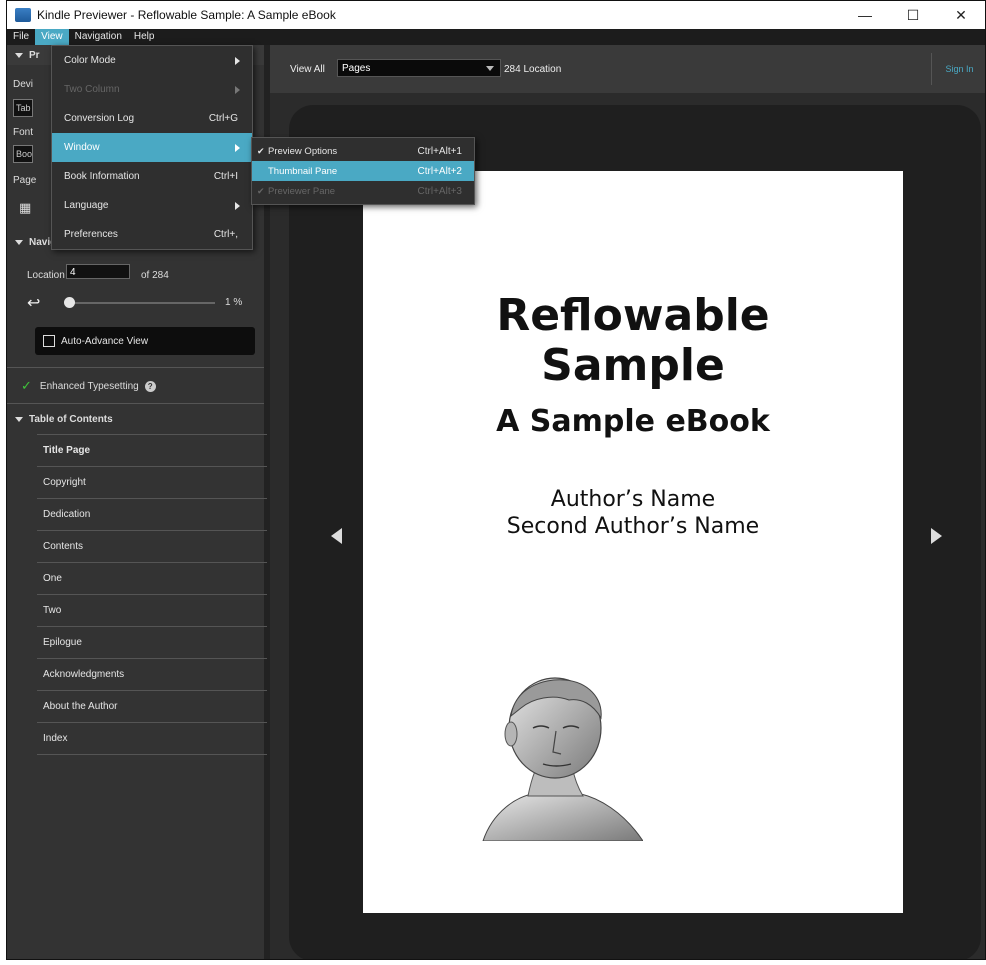 The width and height of the screenshot is (986, 965). What do you see at coordinates (225, 176) in the screenshot?
I see `shortcut-label: Ctrl+I` at bounding box center [225, 176].